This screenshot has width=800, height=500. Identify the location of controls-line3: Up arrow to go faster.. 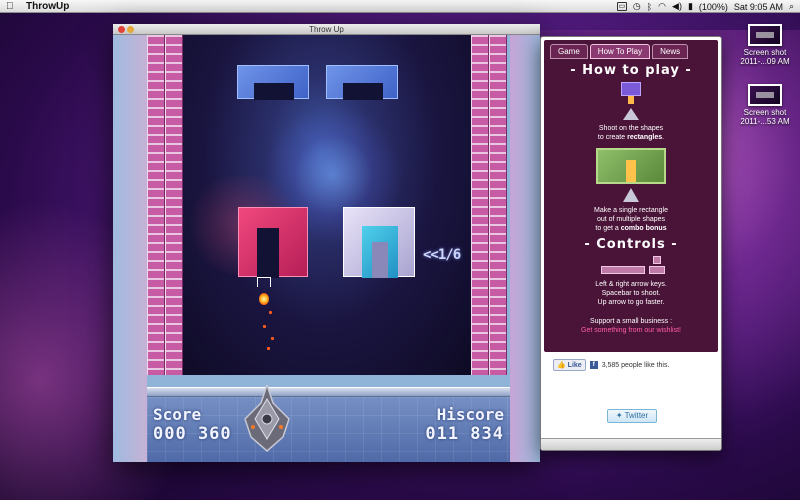
(631, 302).